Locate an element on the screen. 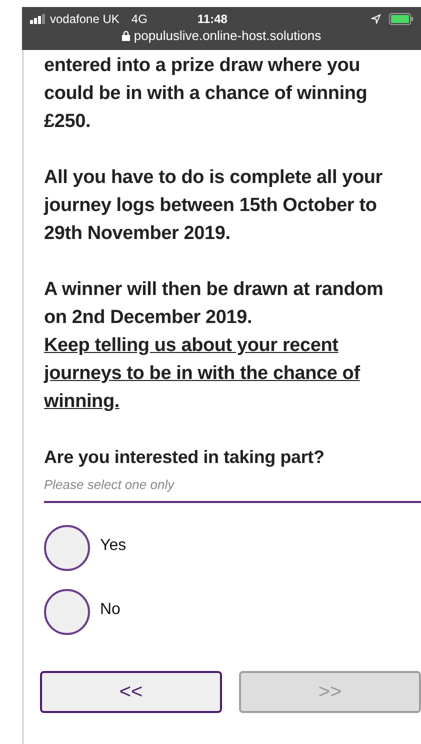  url-text: populuslive.online-host.solutions is located at coordinates (228, 36).